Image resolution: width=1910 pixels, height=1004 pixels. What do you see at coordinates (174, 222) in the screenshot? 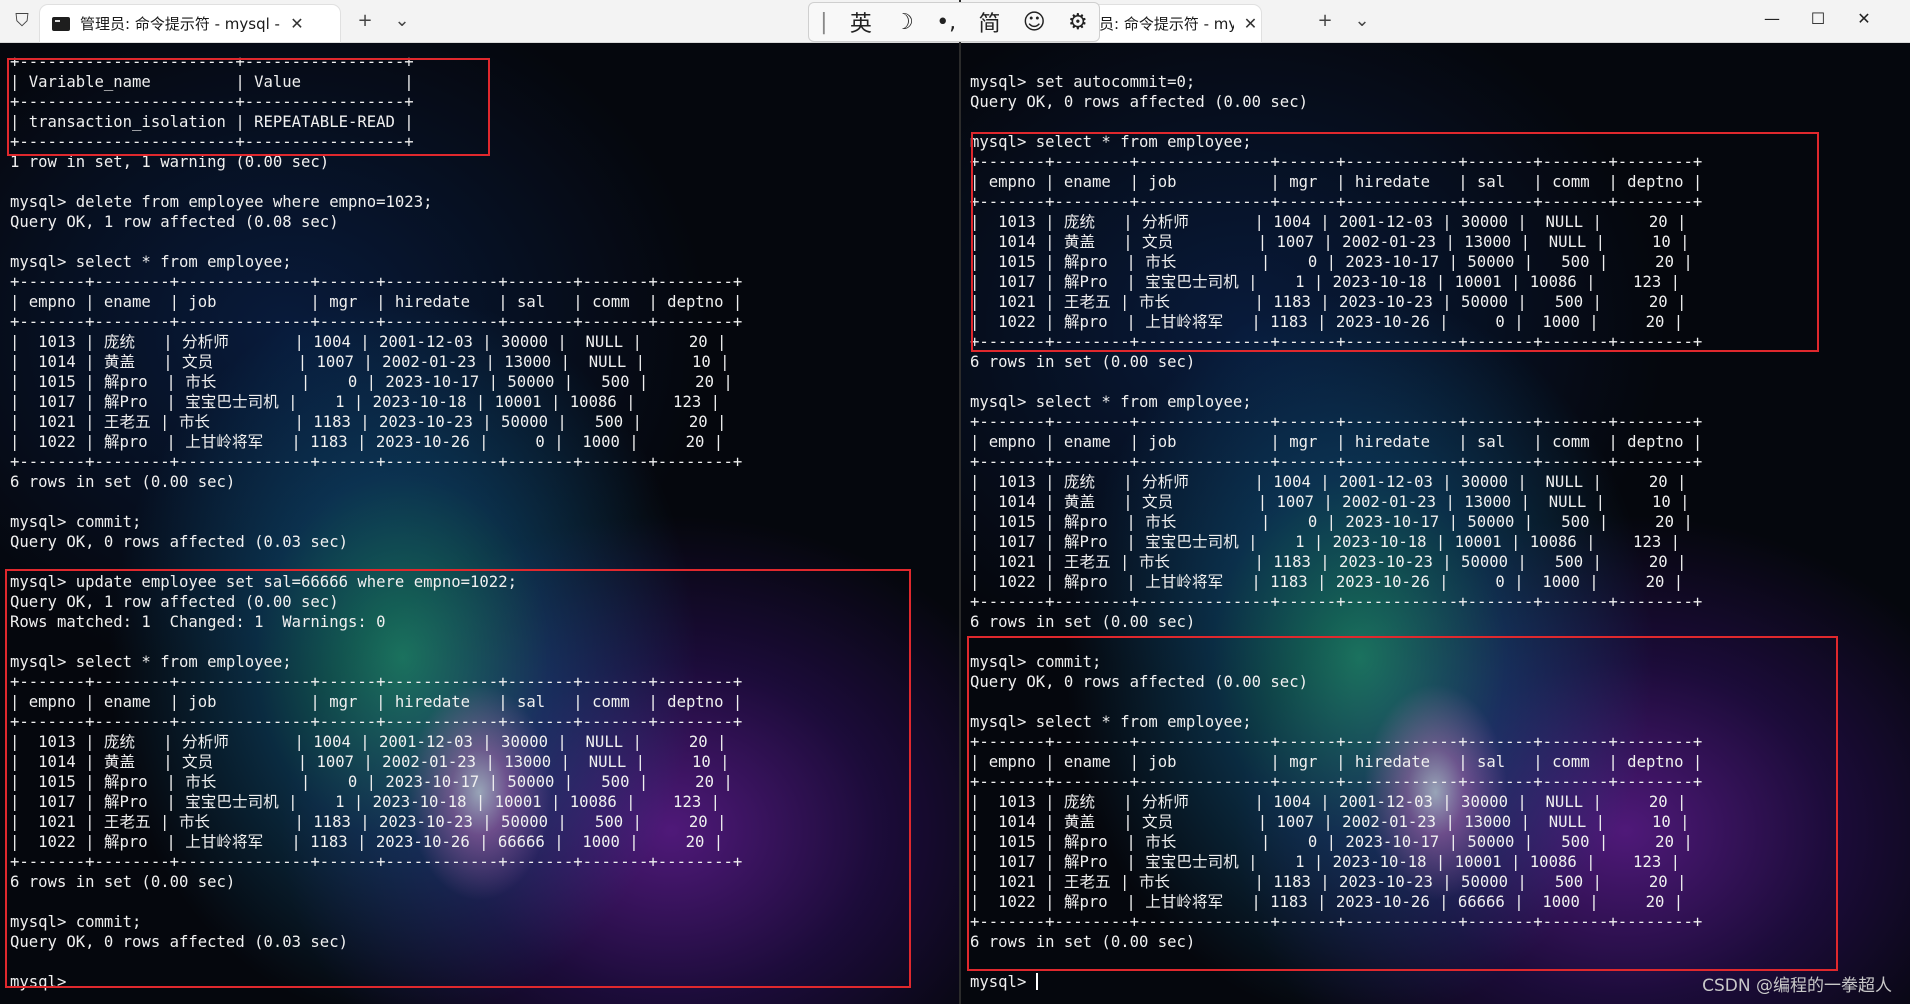
I see `terminal-line: Query OK, 1 row affected (0.08 sec)` at bounding box center [174, 222].